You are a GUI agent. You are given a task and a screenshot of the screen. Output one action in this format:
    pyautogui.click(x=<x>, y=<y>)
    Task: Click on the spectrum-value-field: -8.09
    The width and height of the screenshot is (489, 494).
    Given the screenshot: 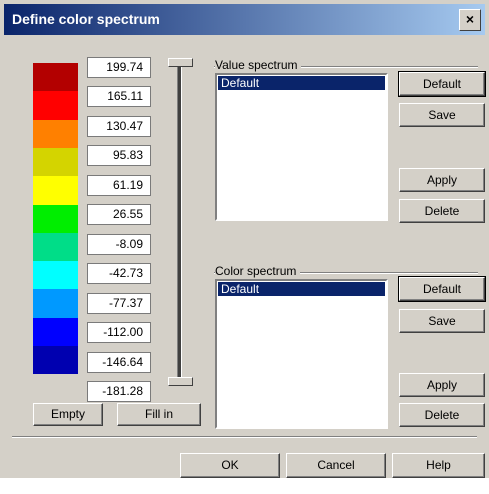 What is the action you would take?
    pyautogui.click(x=119, y=244)
    